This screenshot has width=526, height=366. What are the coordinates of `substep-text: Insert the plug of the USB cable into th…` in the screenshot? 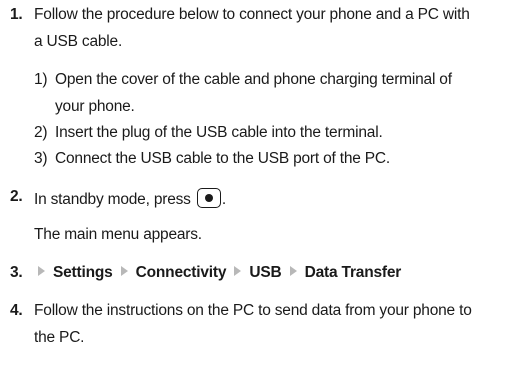 It's located at (219, 132).